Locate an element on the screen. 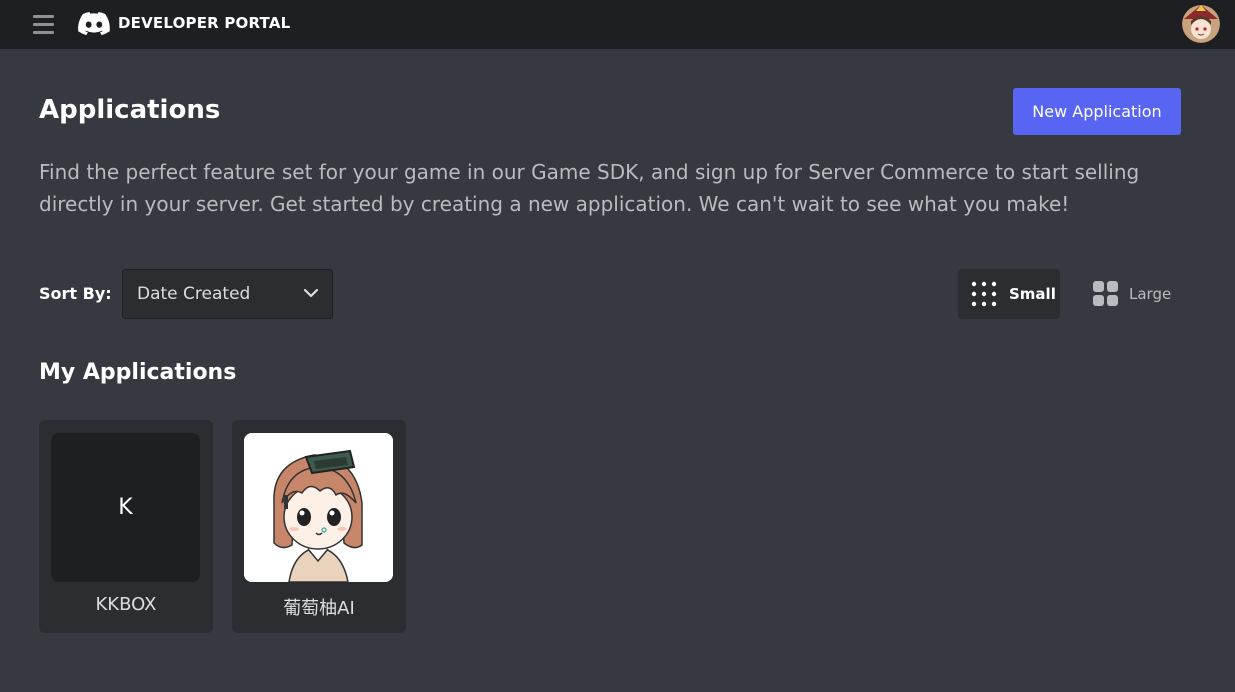 The height and width of the screenshot is (692, 1235). page-title: Applications is located at coordinates (130, 110).